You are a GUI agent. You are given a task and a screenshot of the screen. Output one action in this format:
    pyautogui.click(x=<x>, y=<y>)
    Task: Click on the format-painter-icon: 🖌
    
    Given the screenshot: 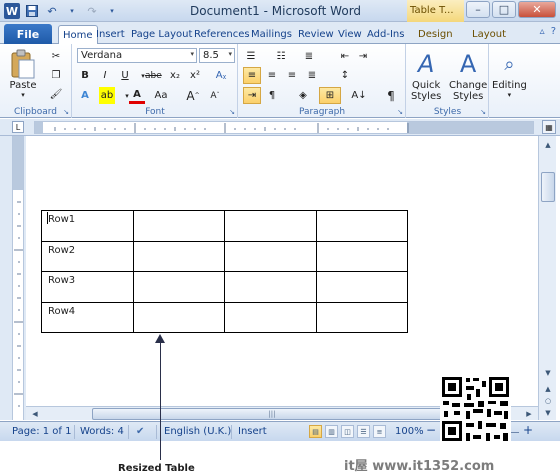 What is the action you would take?
    pyautogui.click(x=56, y=94)
    